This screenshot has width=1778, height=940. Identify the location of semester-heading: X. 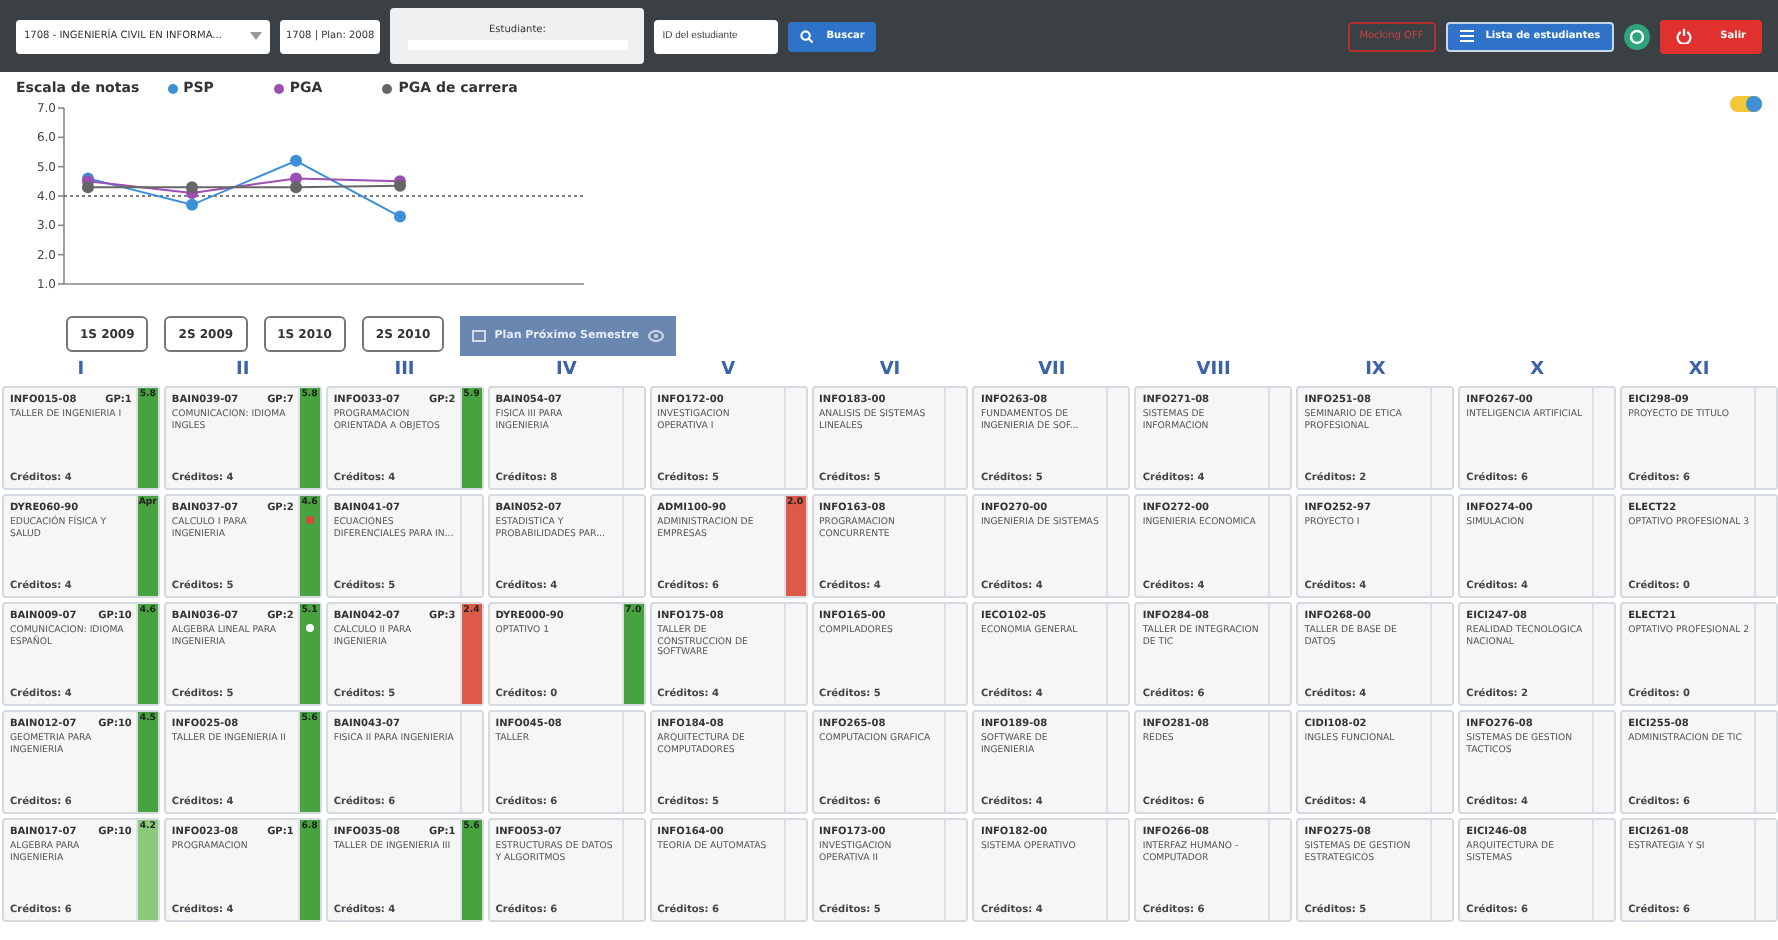
(1537, 370).